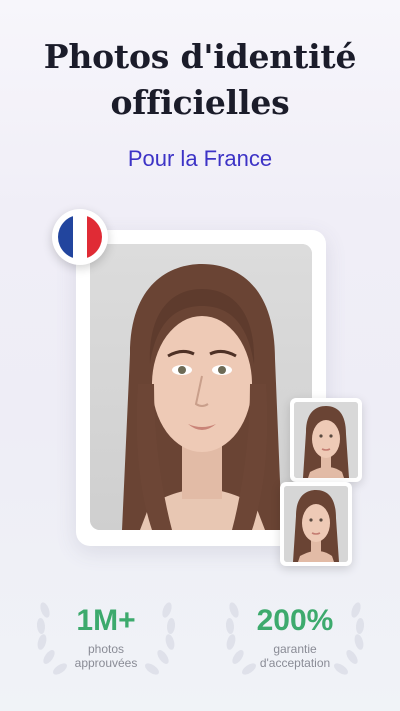 The image size is (400, 711). What do you see at coordinates (106, 663) in the screenshot?
I see `stat-label-line-2: approuvées` at bounding box center [106, 663].